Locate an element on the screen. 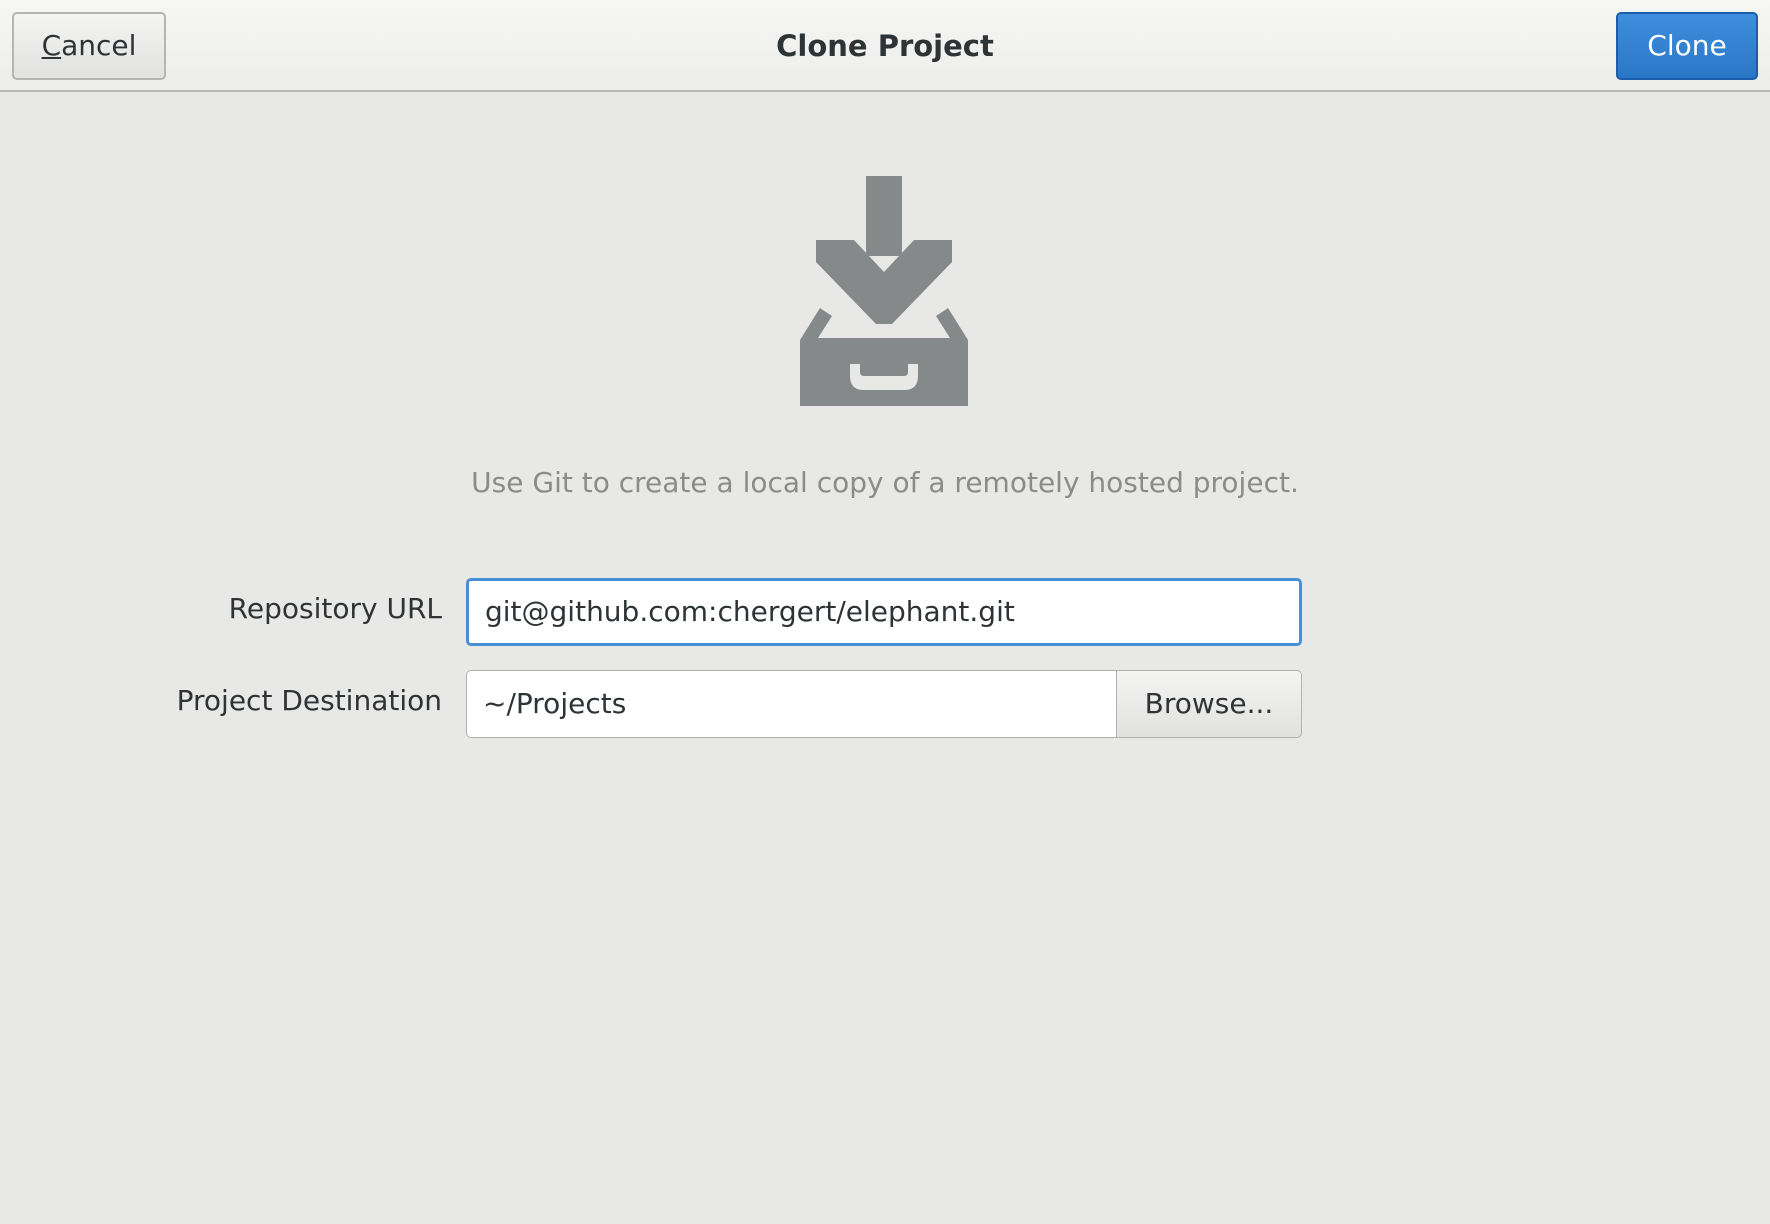 This screenshot has width=1770, height=1224. project-destination-input: ~/Projects is located at coordinates (792, 704).